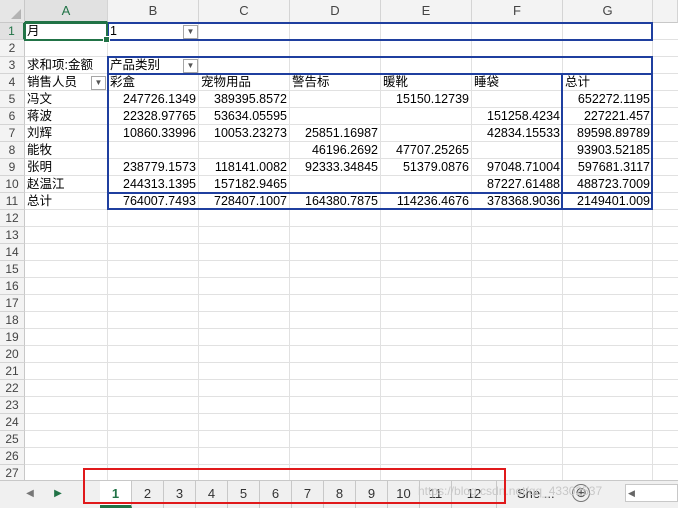 The image size is (678, 508). I want to click on row-header-13: 13, so click(12, 235).